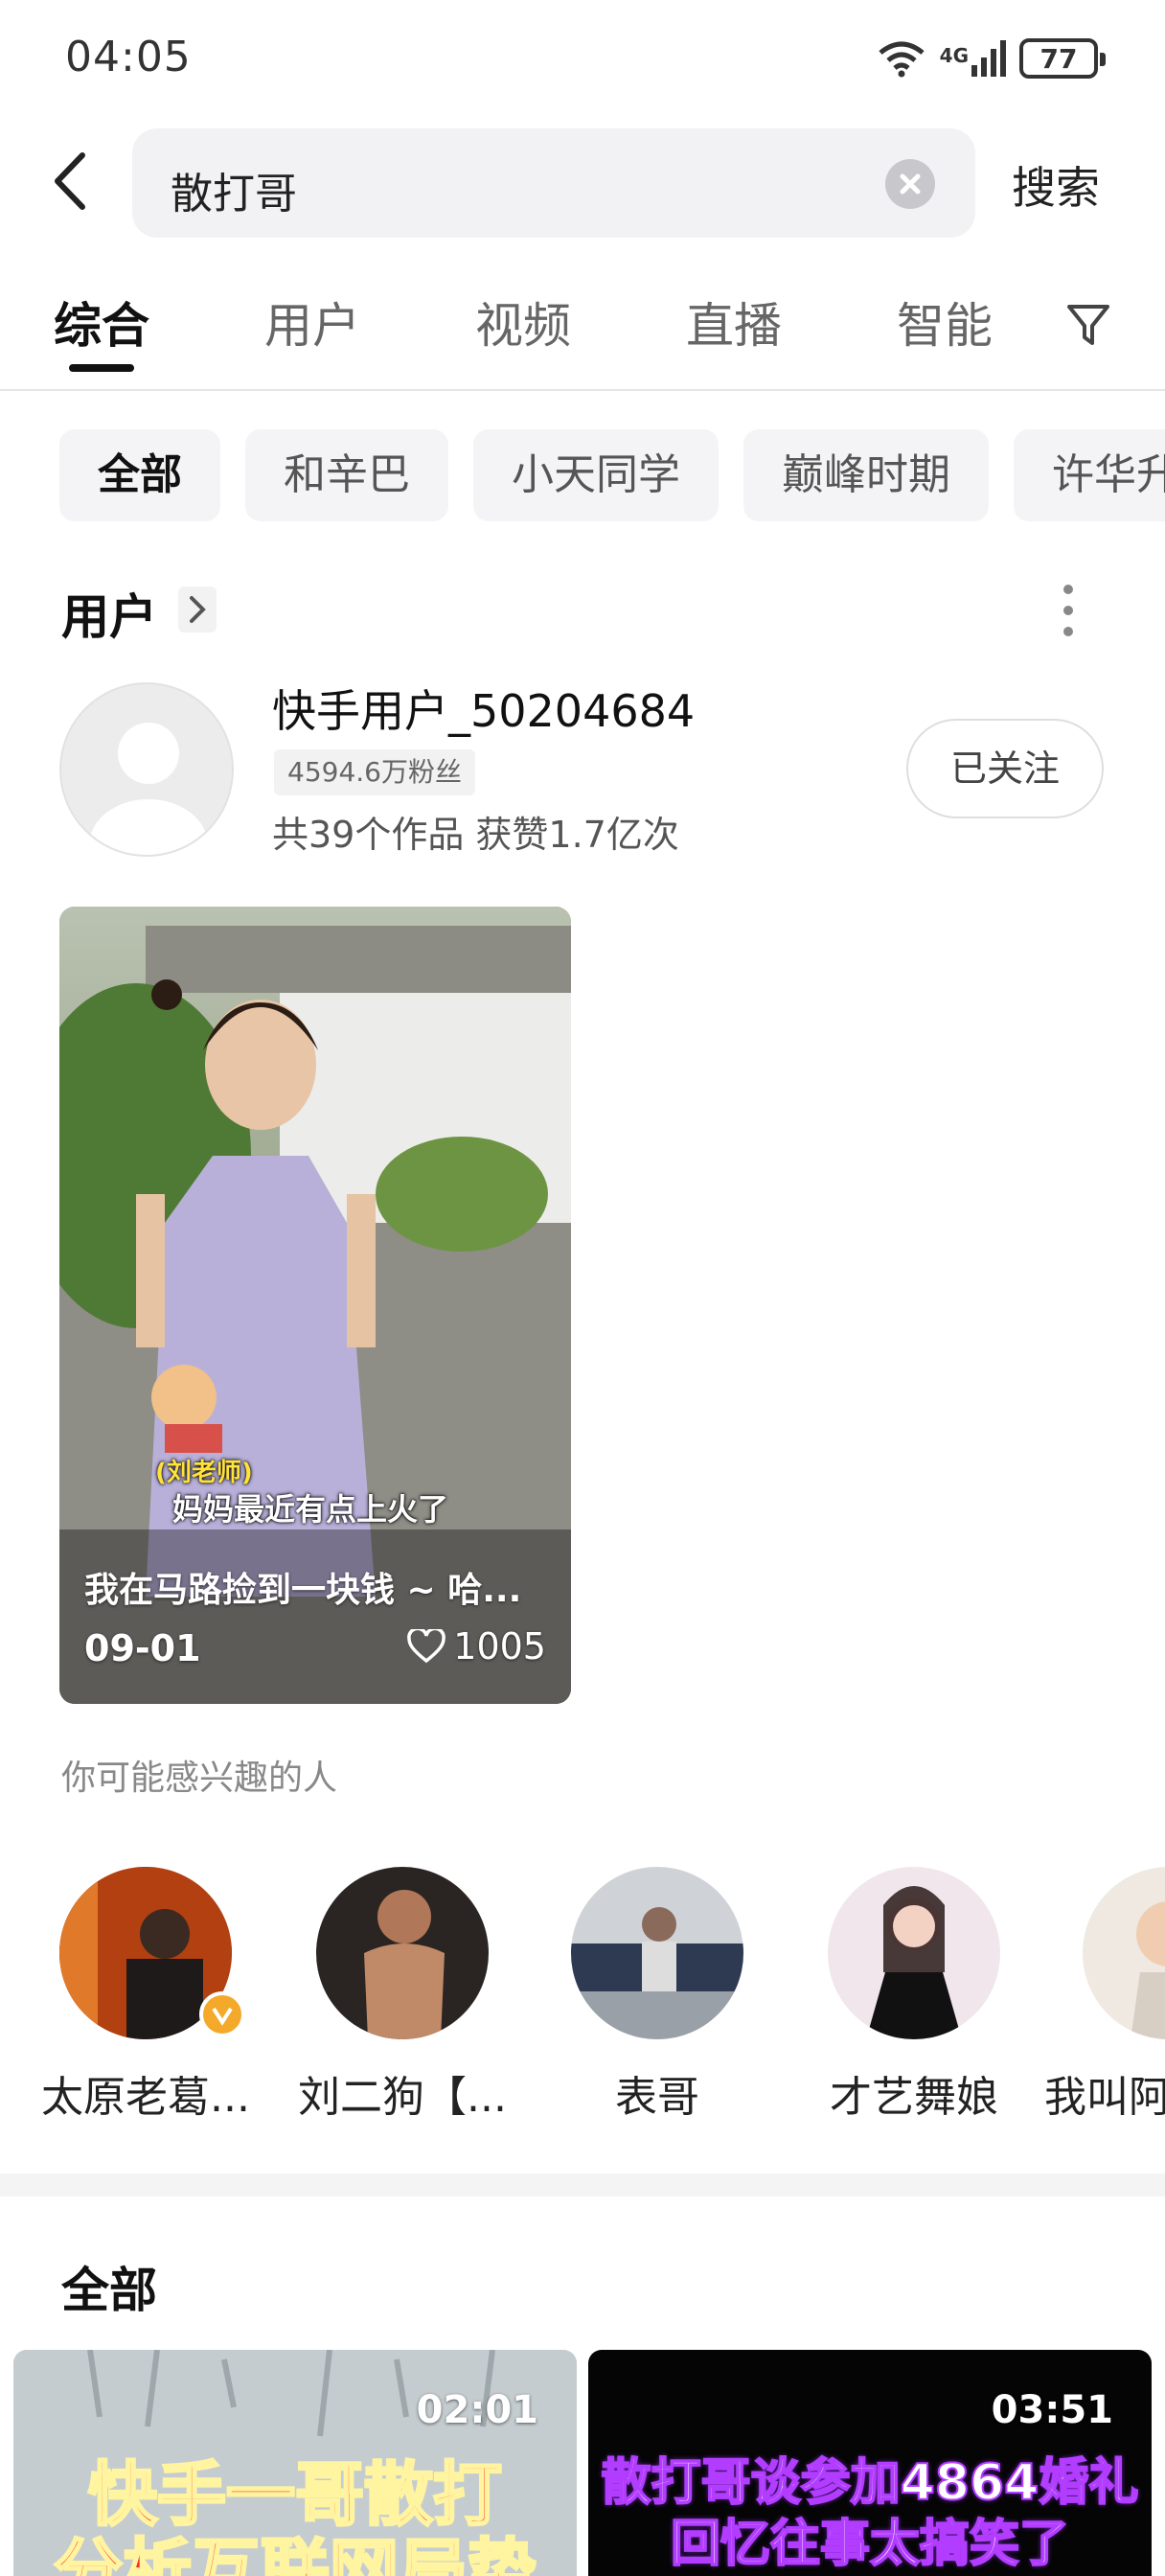 The image size is (1165, 2576). What do you see at coordinates (109, 613) in the screenshot?
I see `user-section-title: 用户` at bounding box center [109, 613].